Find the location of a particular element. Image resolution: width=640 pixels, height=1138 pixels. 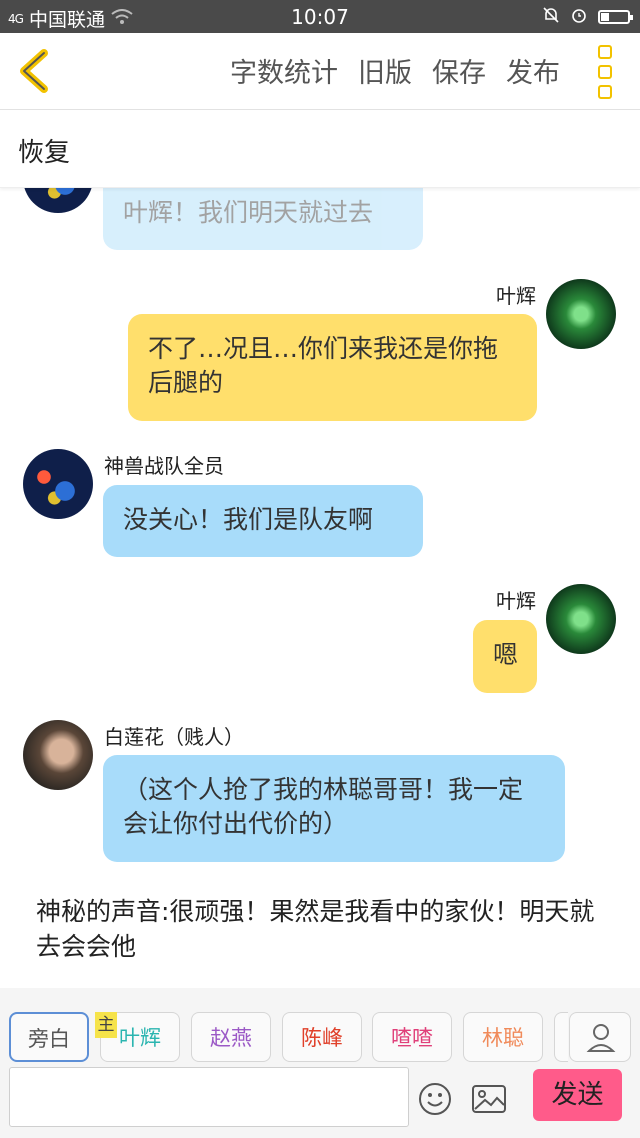

speaker-name: 白莲花（贱人） is located at coordinates (174, 737).